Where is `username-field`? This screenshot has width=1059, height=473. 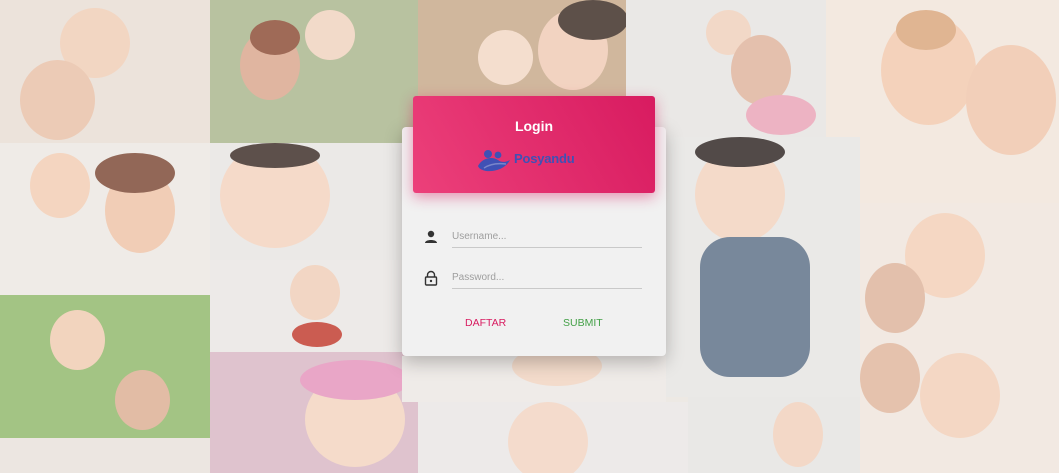
username-field is located at coordinates (533, 237).